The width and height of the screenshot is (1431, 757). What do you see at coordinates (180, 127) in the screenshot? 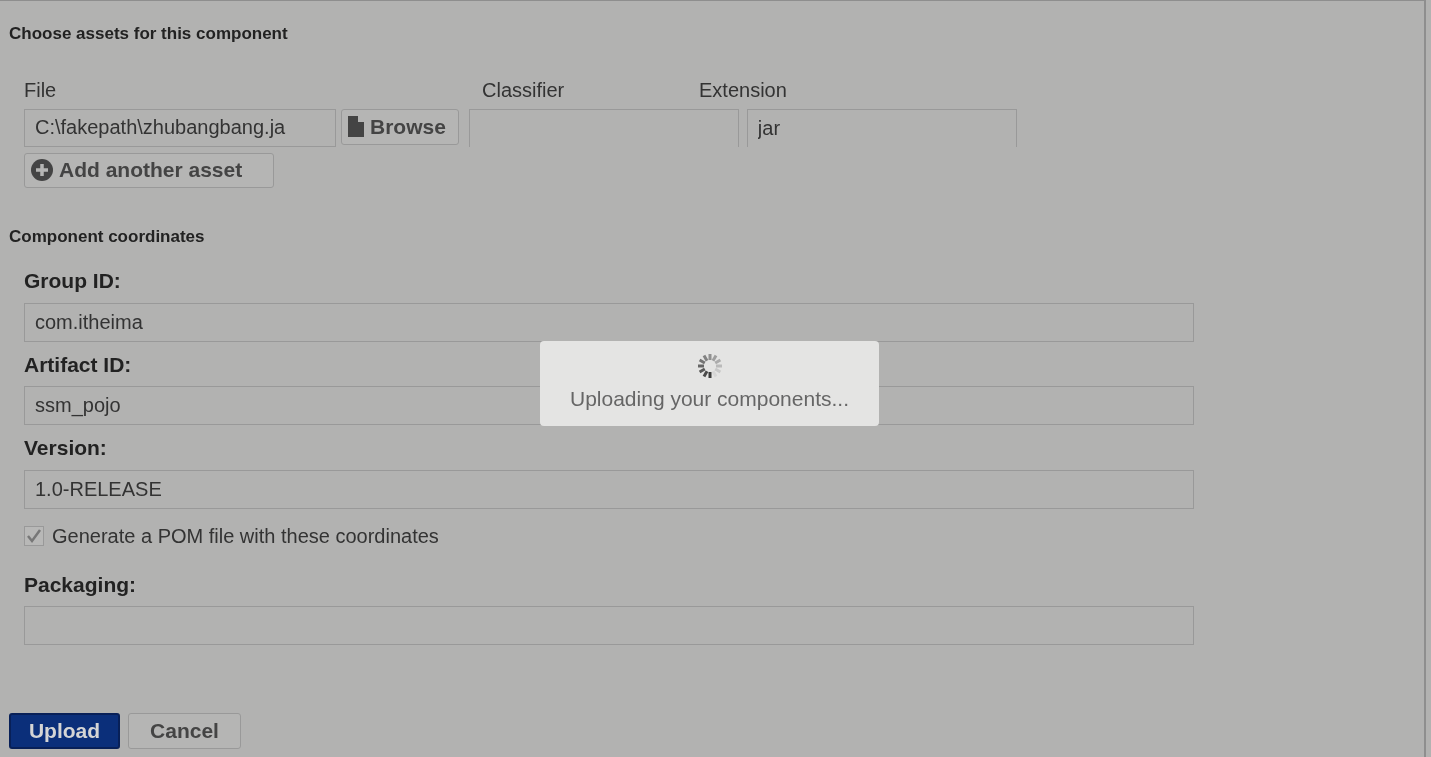
I see `file-path-field: C:\fakepath\zhubangbang.ja` at bounding box center [180, 127].